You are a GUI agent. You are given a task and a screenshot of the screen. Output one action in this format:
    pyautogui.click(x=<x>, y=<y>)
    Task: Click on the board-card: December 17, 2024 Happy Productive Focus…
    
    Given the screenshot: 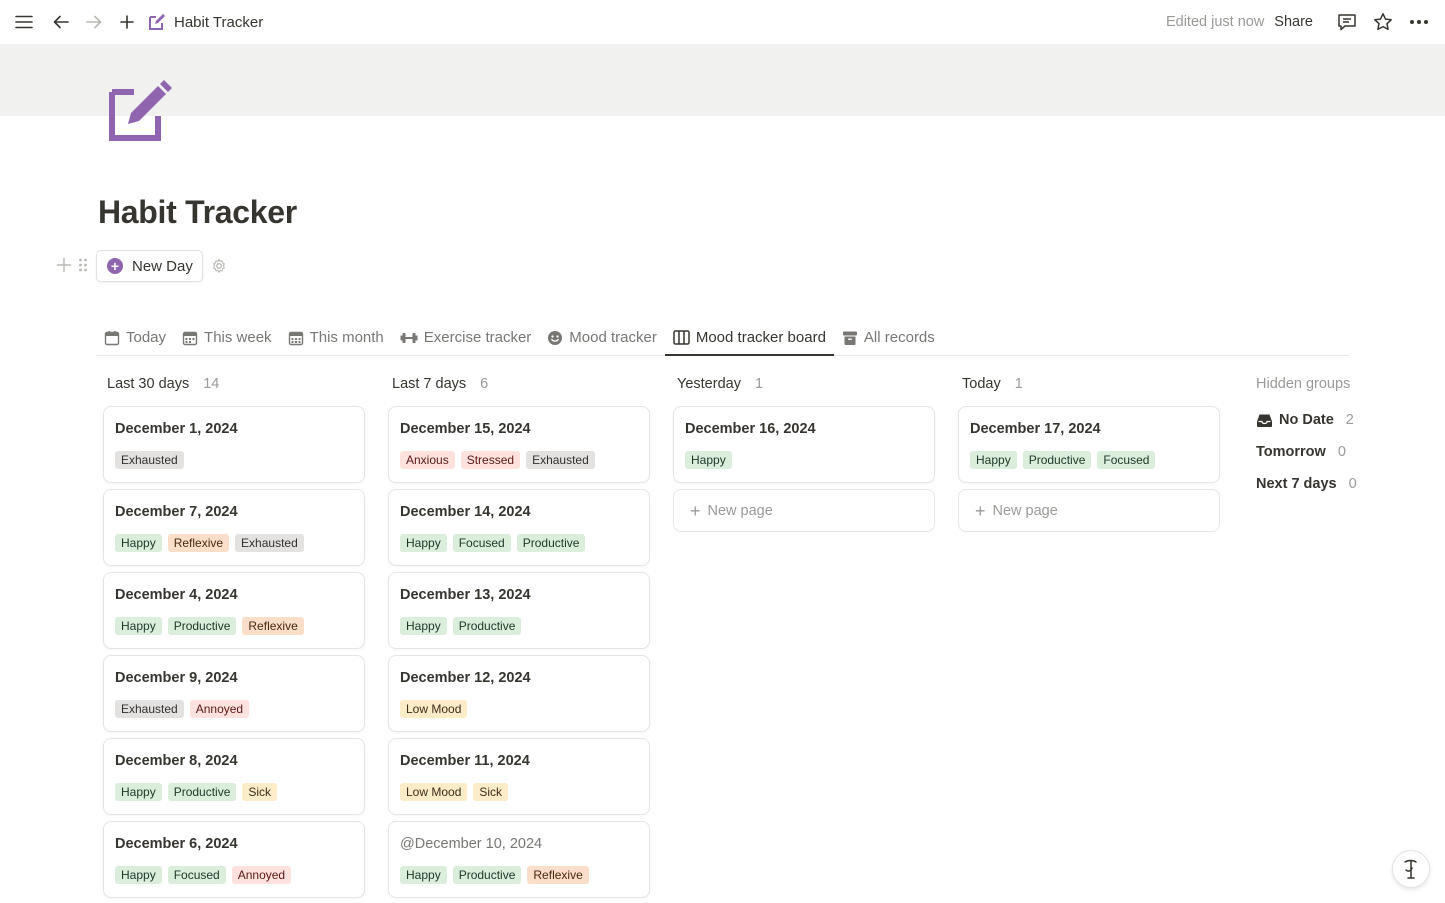 What is the action you would take?
    pyautogui.click(x=1089, y=444)
    